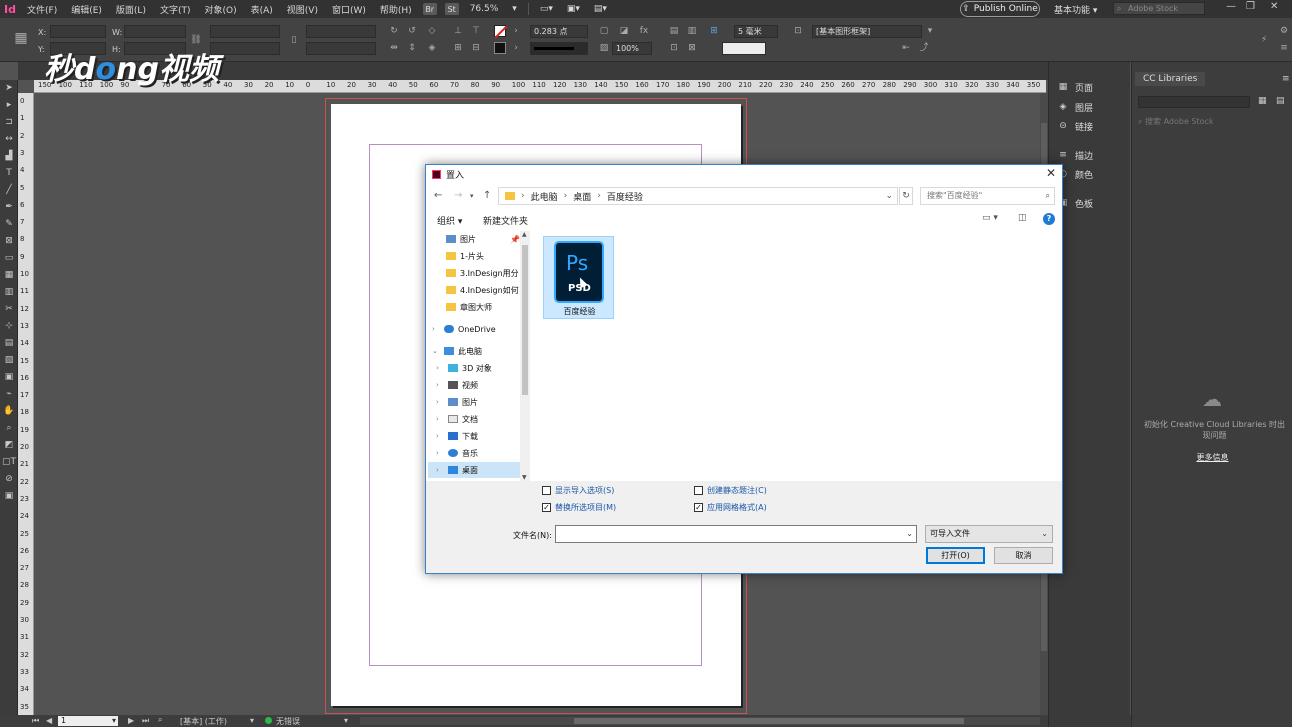 The image size is (1292, 727). What do you see at coordinates (744, 48) in the screenshot?
I see `corner-shape-field` at bounding box center [744, 48].